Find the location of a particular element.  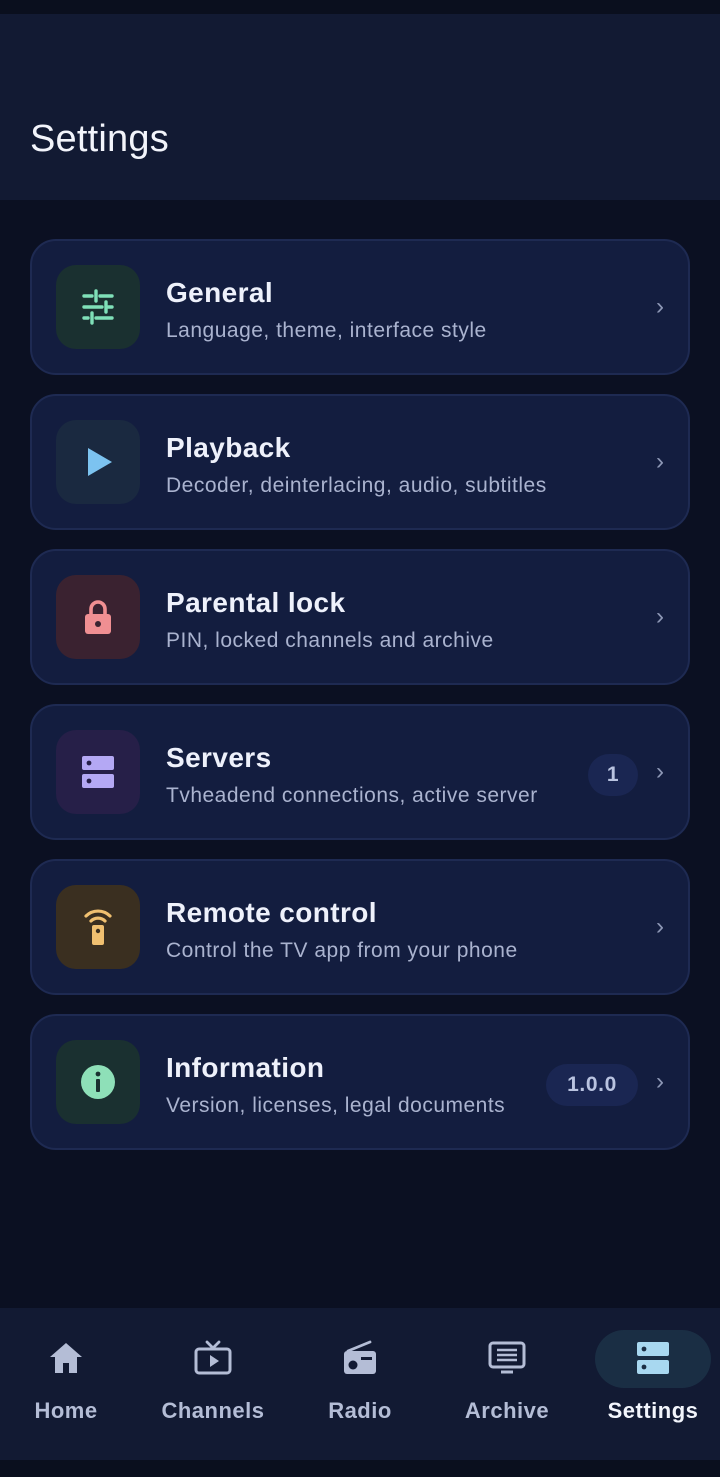

play-icon is located at coordinates (100, 462).